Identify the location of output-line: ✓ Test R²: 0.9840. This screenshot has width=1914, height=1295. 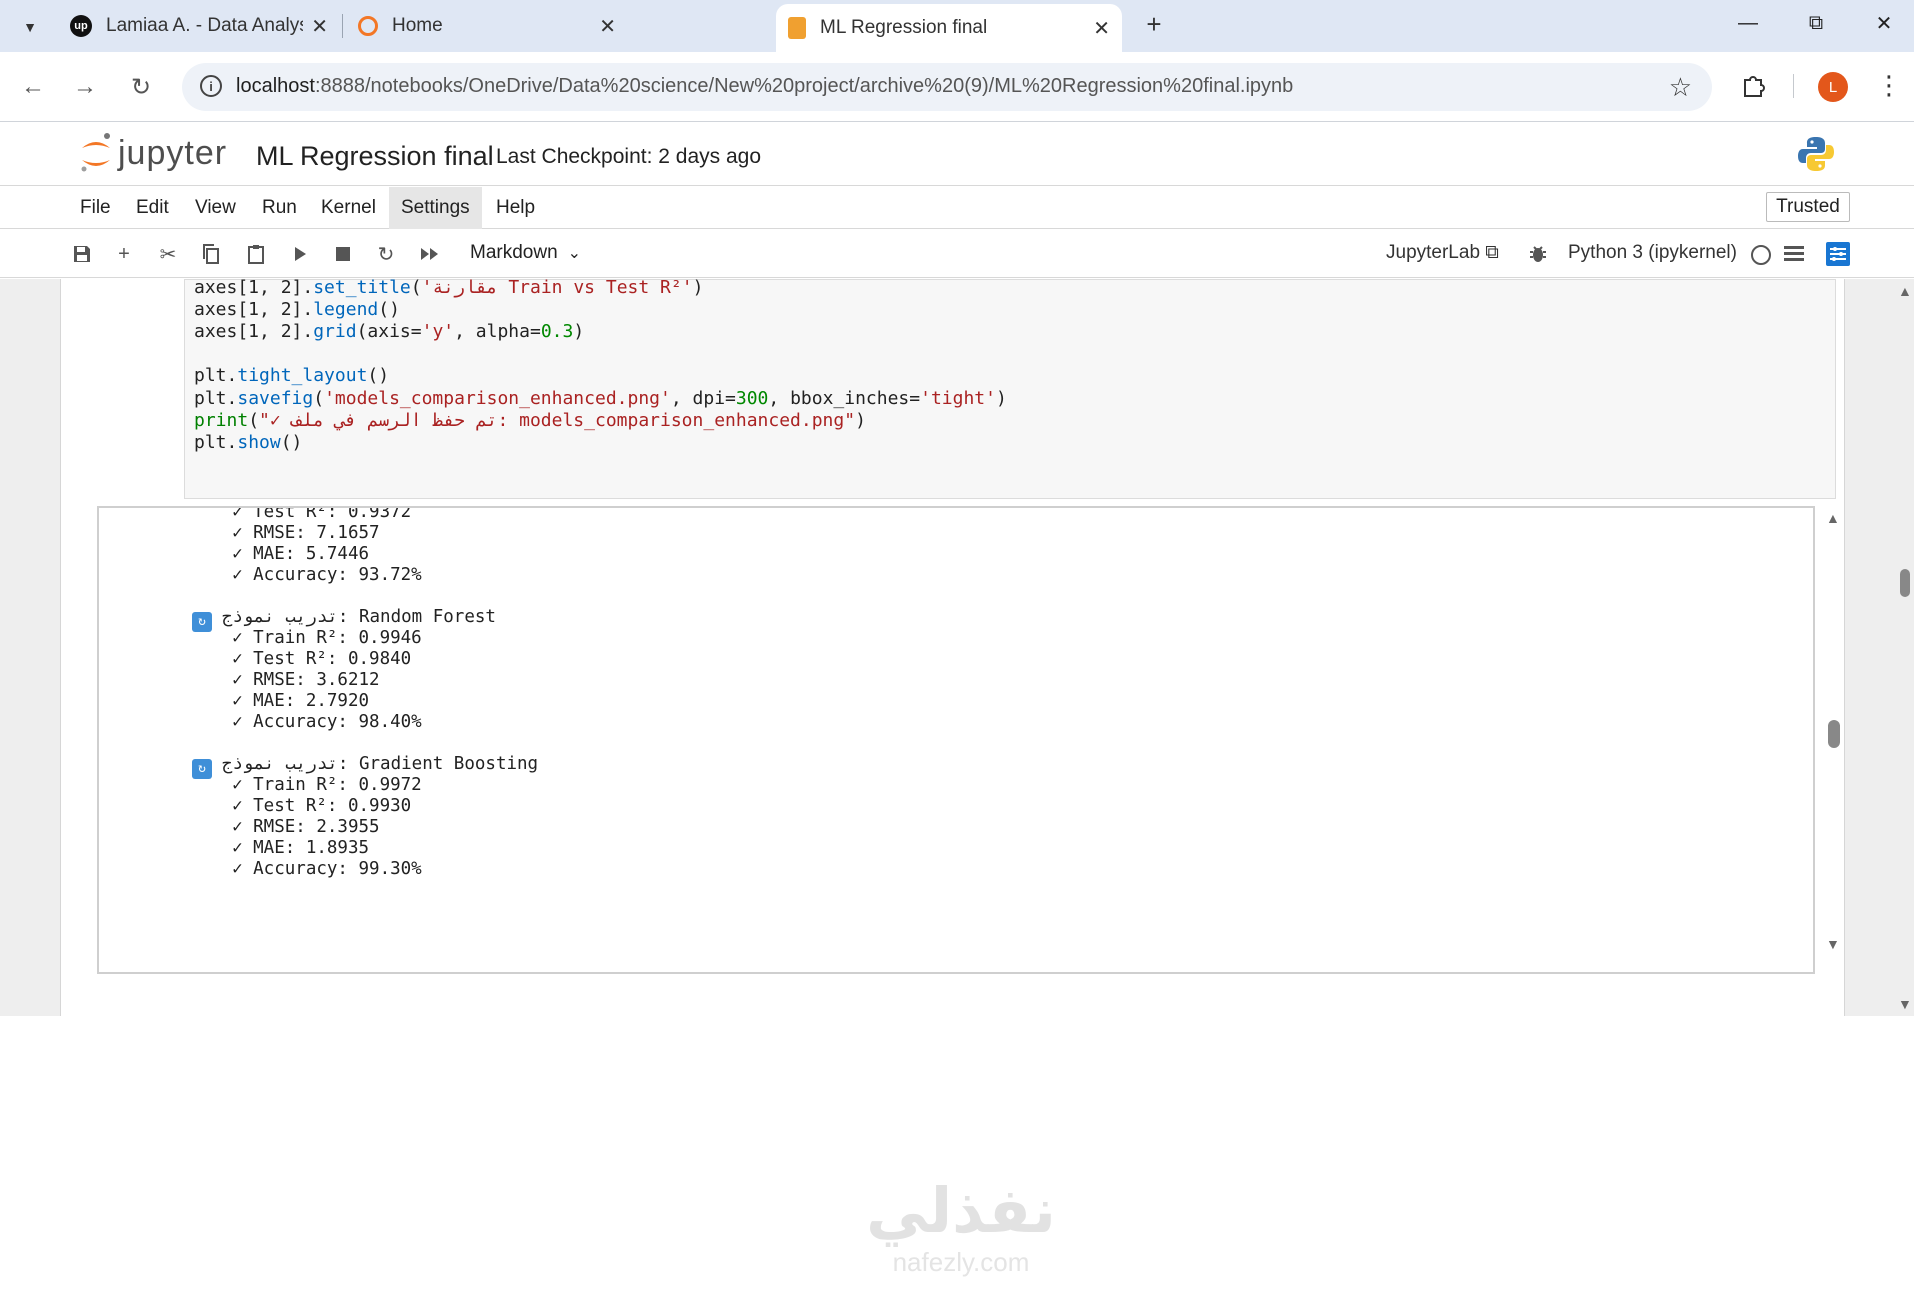
(311, 659).